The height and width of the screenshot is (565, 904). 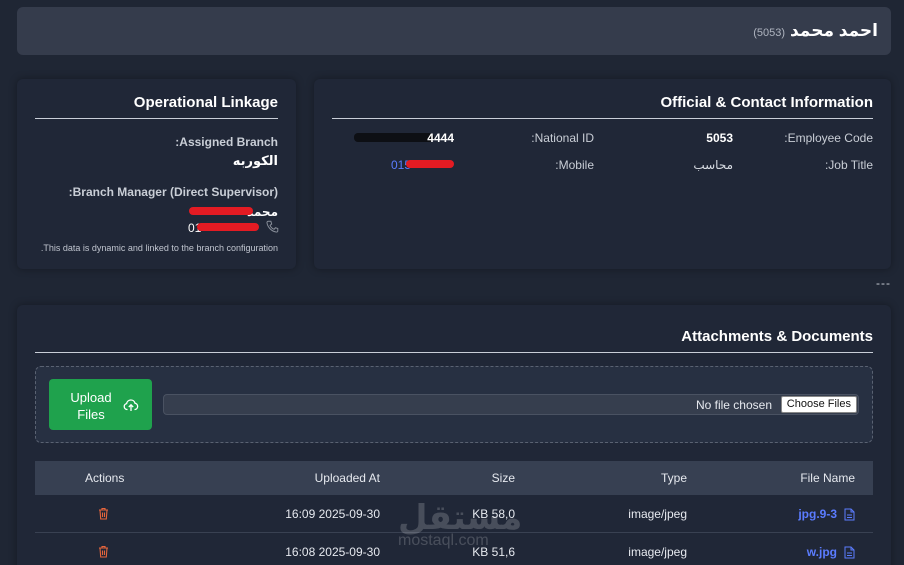 What do you see at coordinates (818, 404) in the screenshot?
I see `choose-files-button: Choose Files` at bounding box center [818, 404].